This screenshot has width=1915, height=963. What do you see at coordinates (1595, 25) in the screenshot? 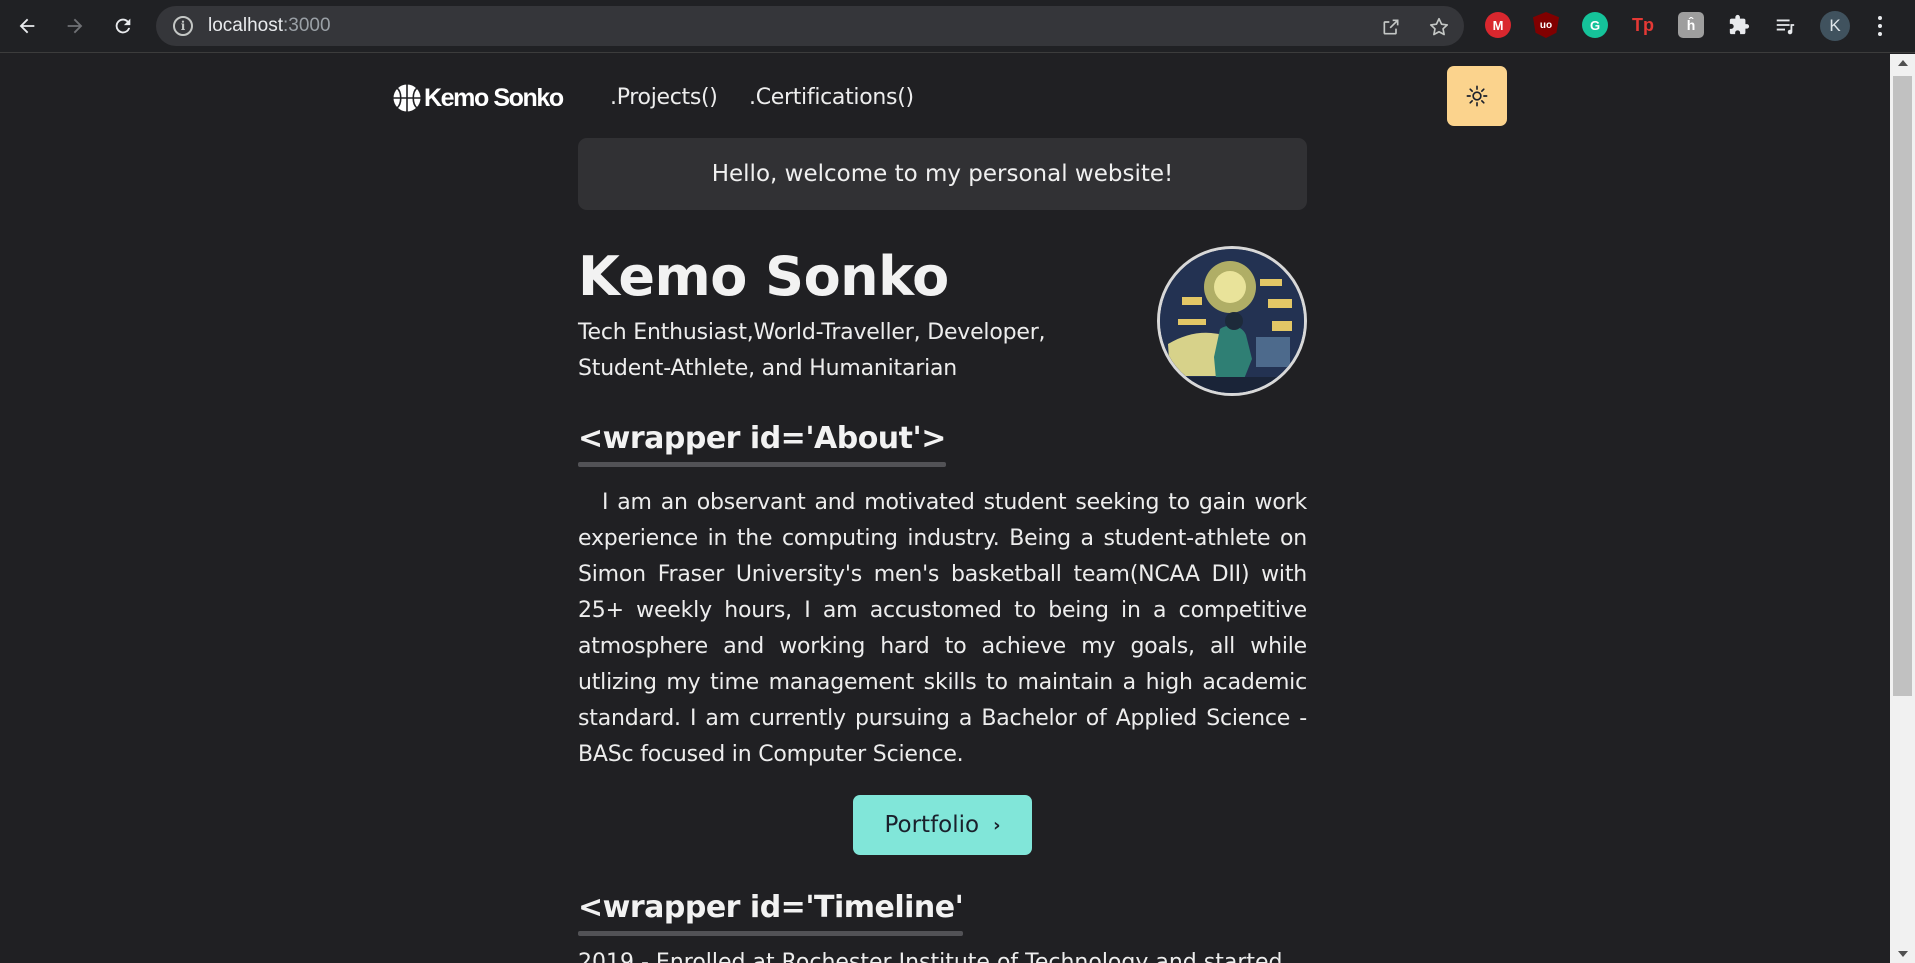
I see `grammarly-icon: G` at bounding box center [1595, 25].